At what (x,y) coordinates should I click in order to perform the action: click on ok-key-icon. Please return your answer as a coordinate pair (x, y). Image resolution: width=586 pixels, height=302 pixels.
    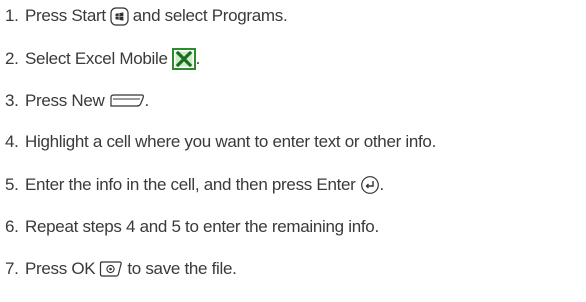
    Looking at the image, I should click on (111, 269).